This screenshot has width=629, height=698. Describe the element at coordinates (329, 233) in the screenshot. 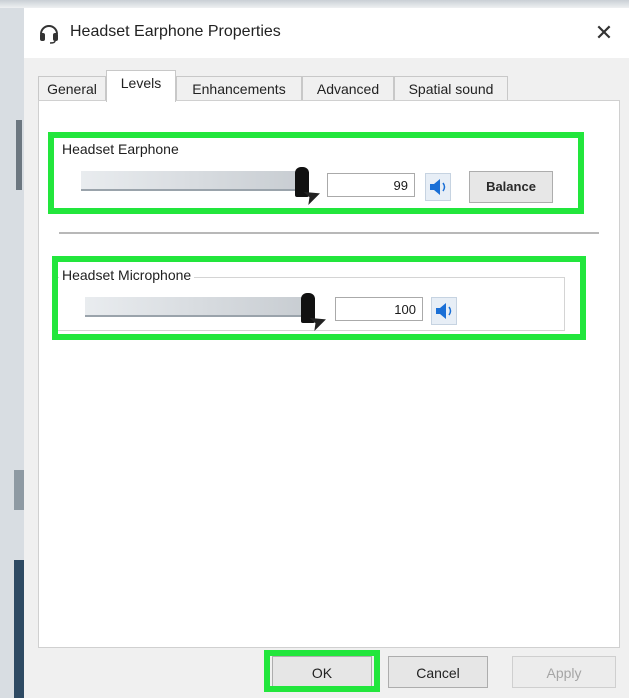

I see `separator-line` at that location.